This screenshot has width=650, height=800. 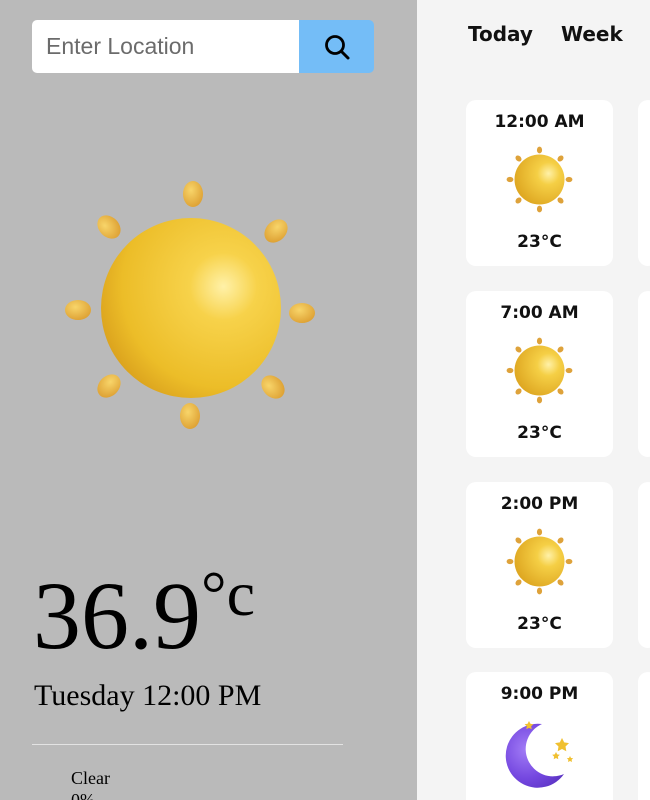 I want to click on hourly-time: 9:00 PM, so click(x=539, y=694).